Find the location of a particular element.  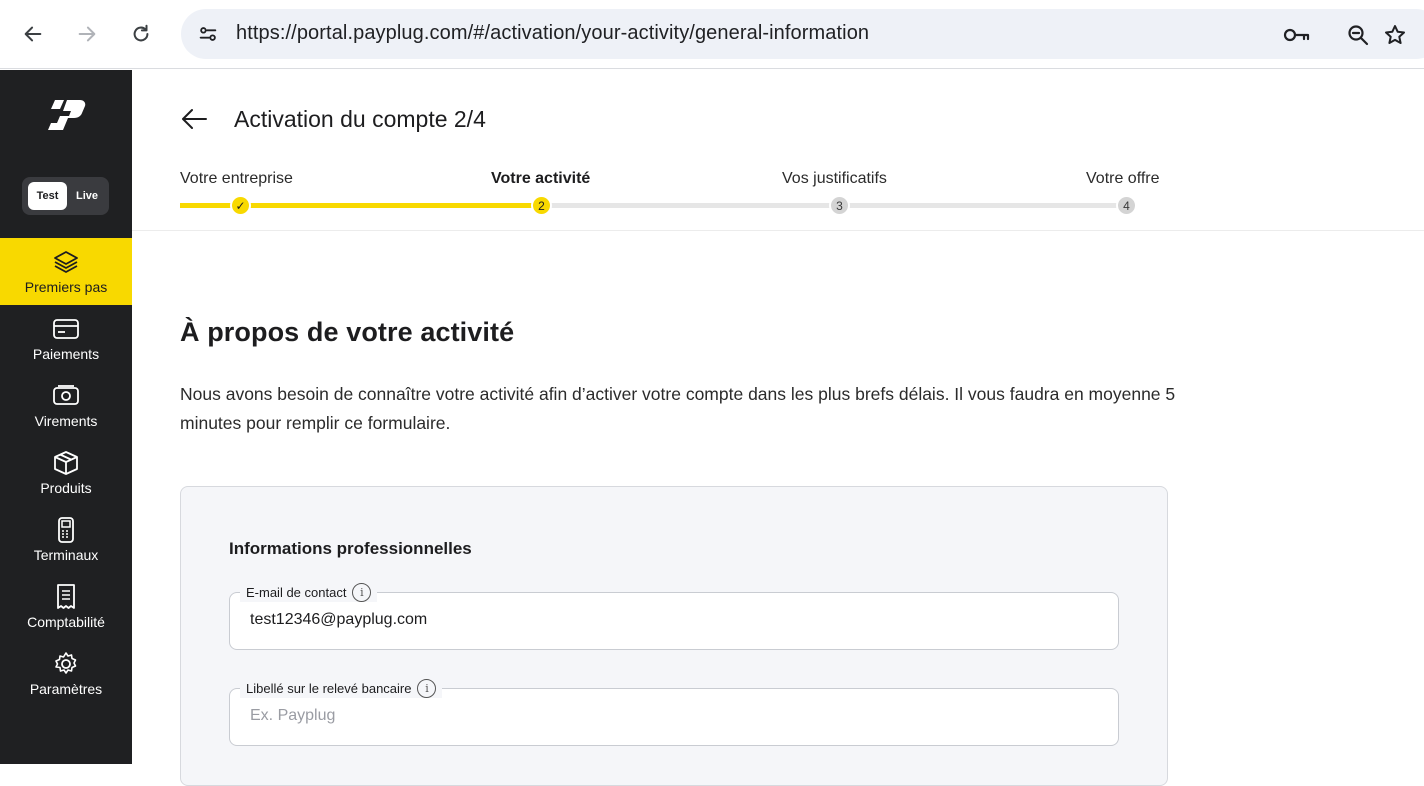

layers-icon is located at coordinates (66, 261).